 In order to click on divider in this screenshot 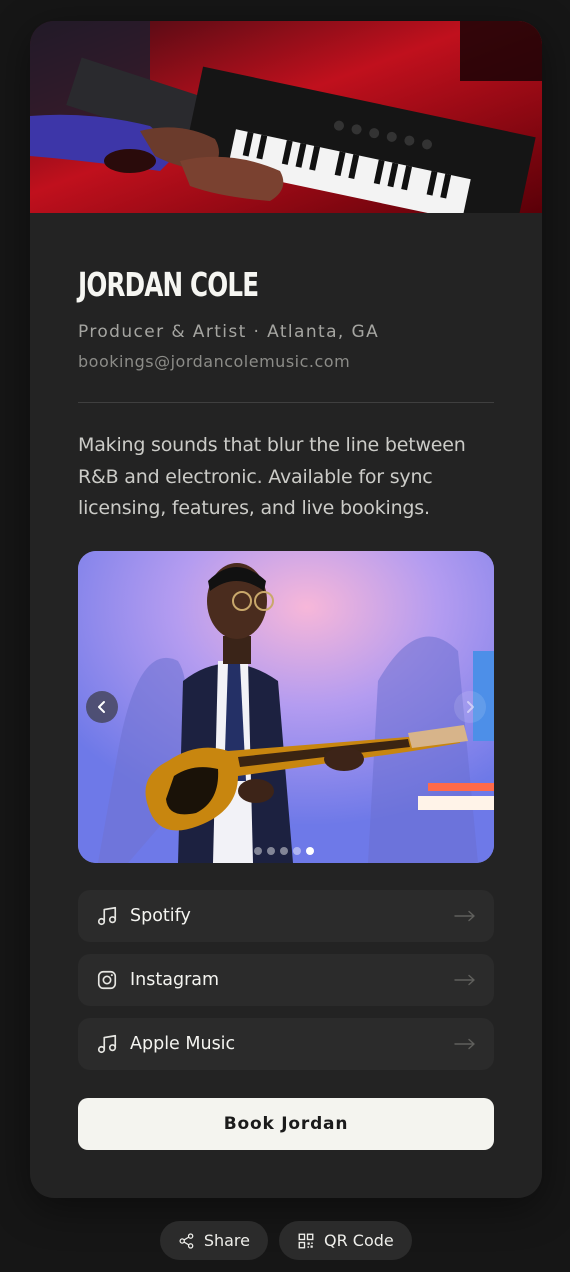, I will do `click(286, 402)`.